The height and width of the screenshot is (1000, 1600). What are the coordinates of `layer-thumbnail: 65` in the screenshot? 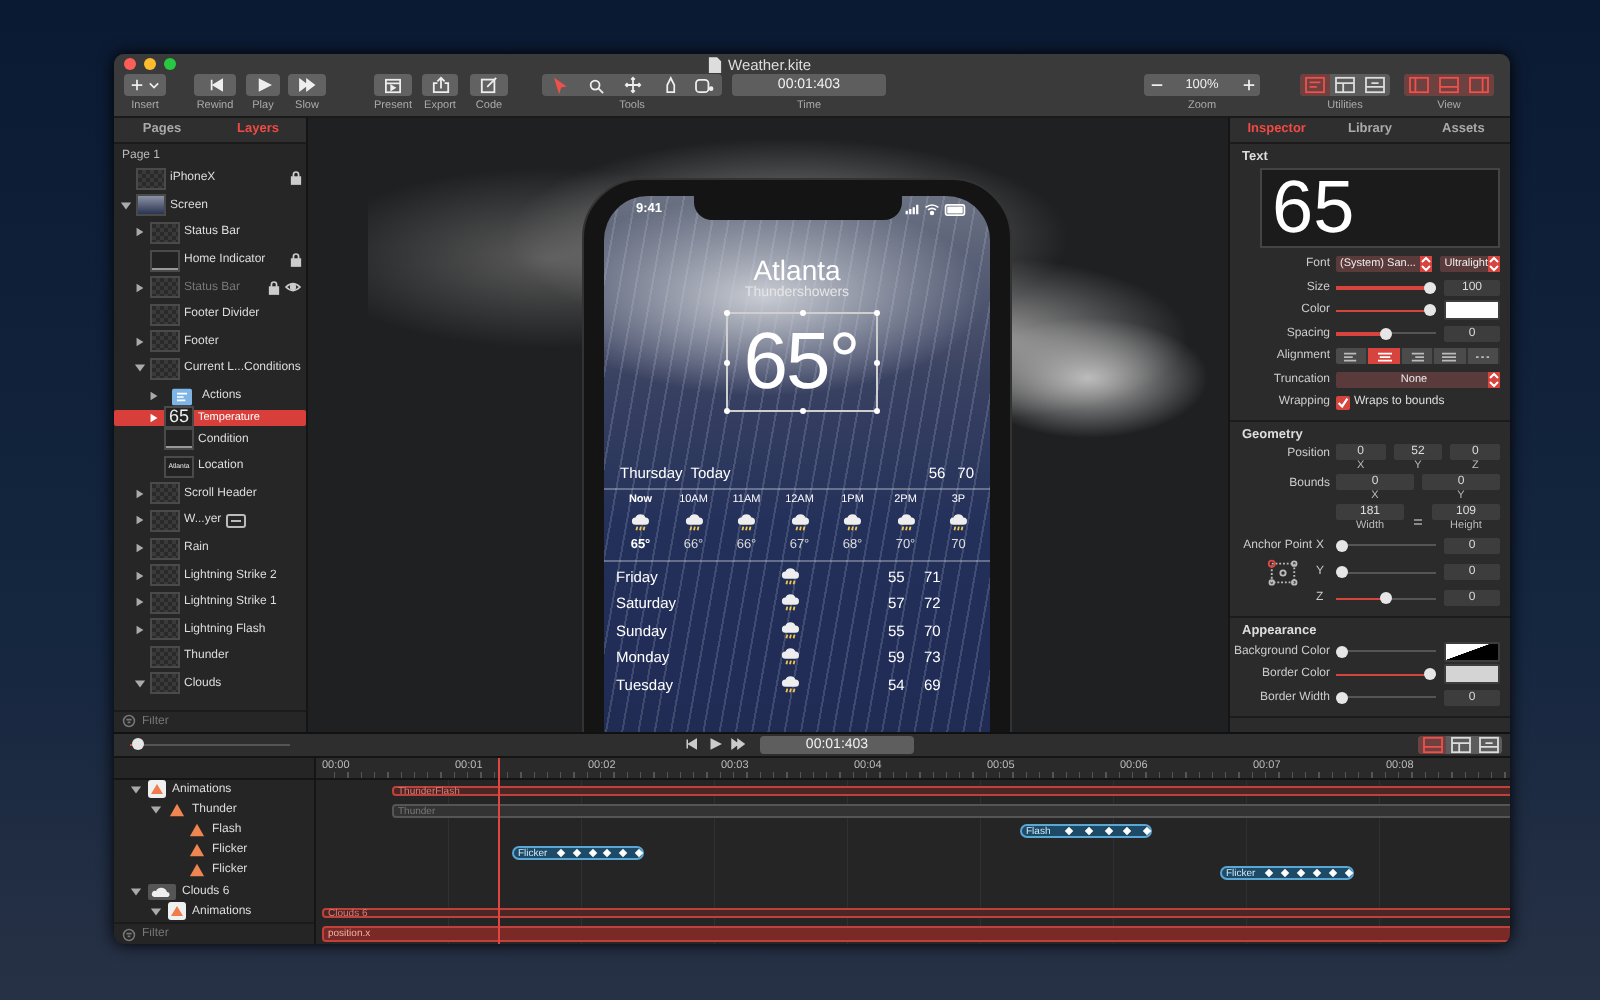 It's located at (179, 417).